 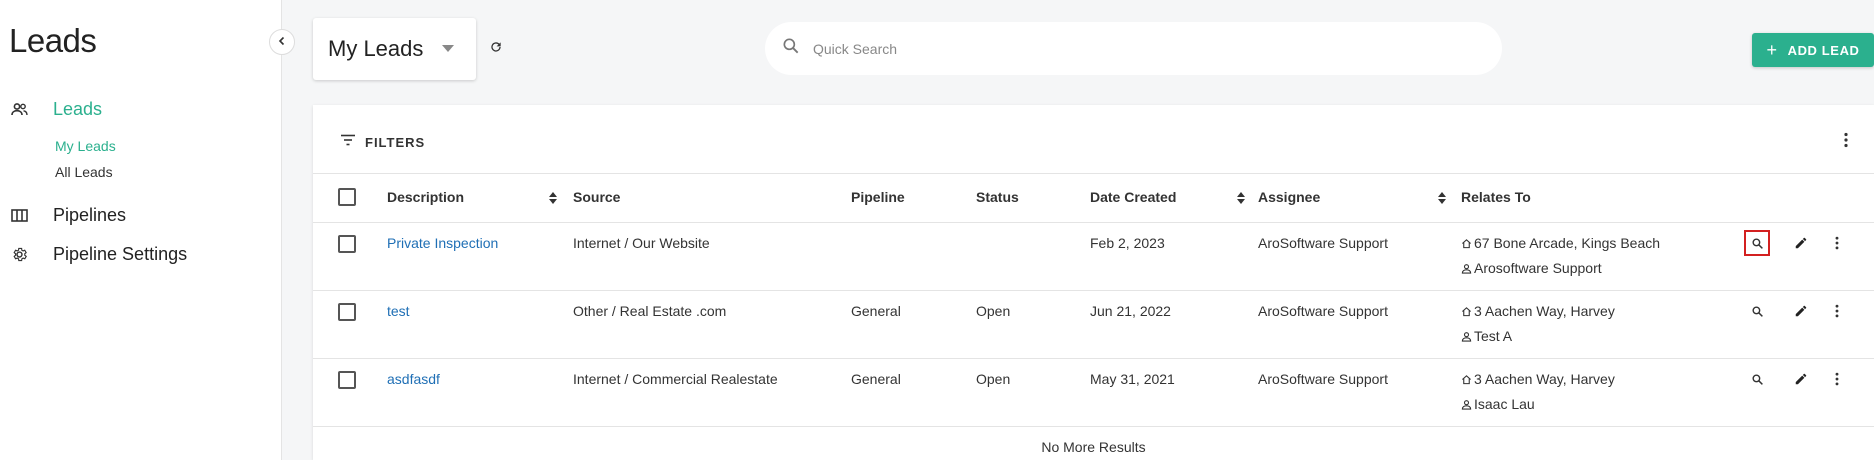 What do you see at coordinates (19, 109) in the screenshot?
I see `people-icon` at bounding box center [19, 109].